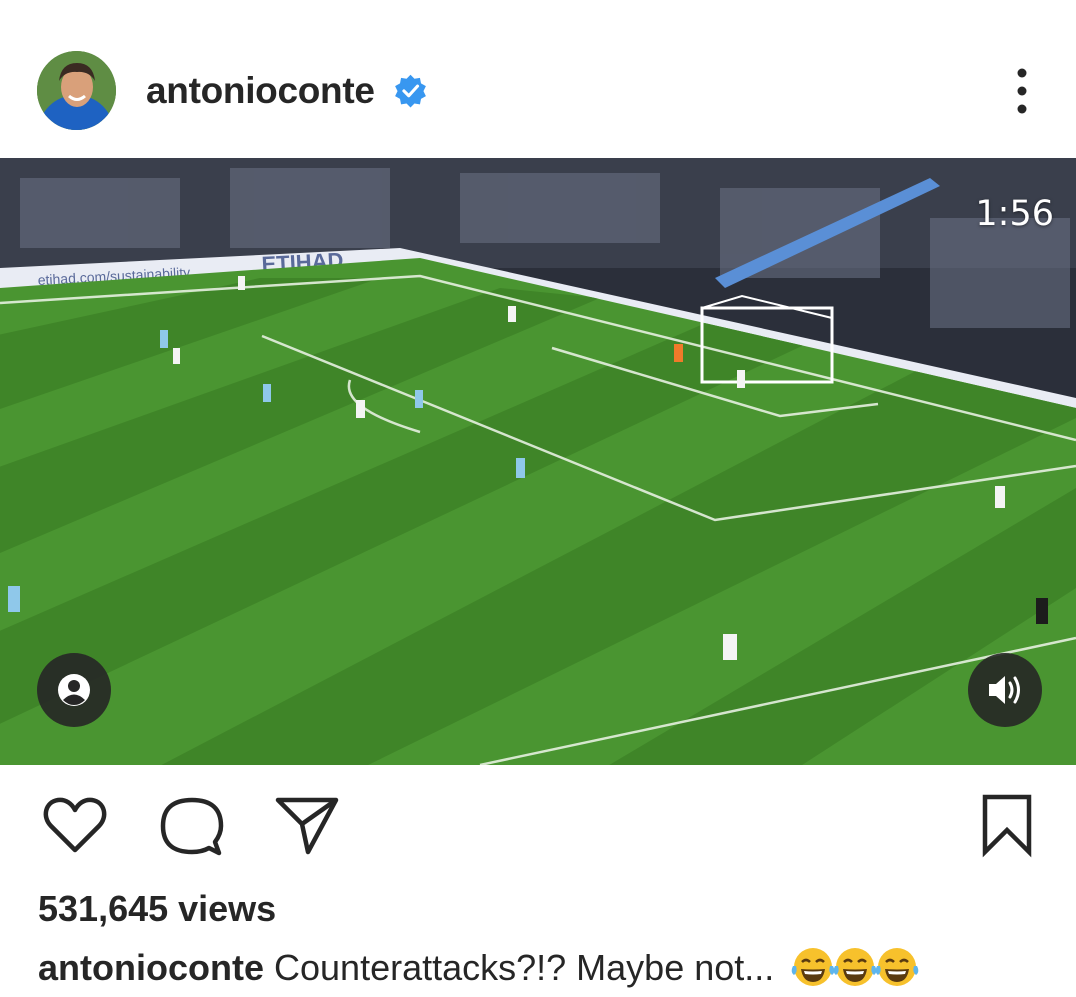  I want to click on bookmark-icon, so click(1007, 825).